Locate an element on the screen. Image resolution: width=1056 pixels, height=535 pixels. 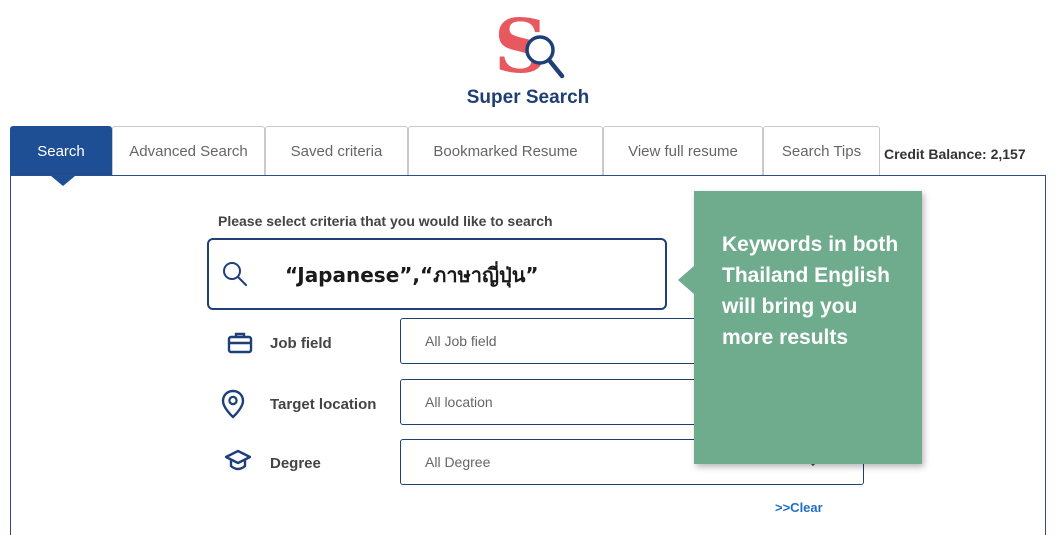
degree-value: All Degree is located at coordinates (458, 462).